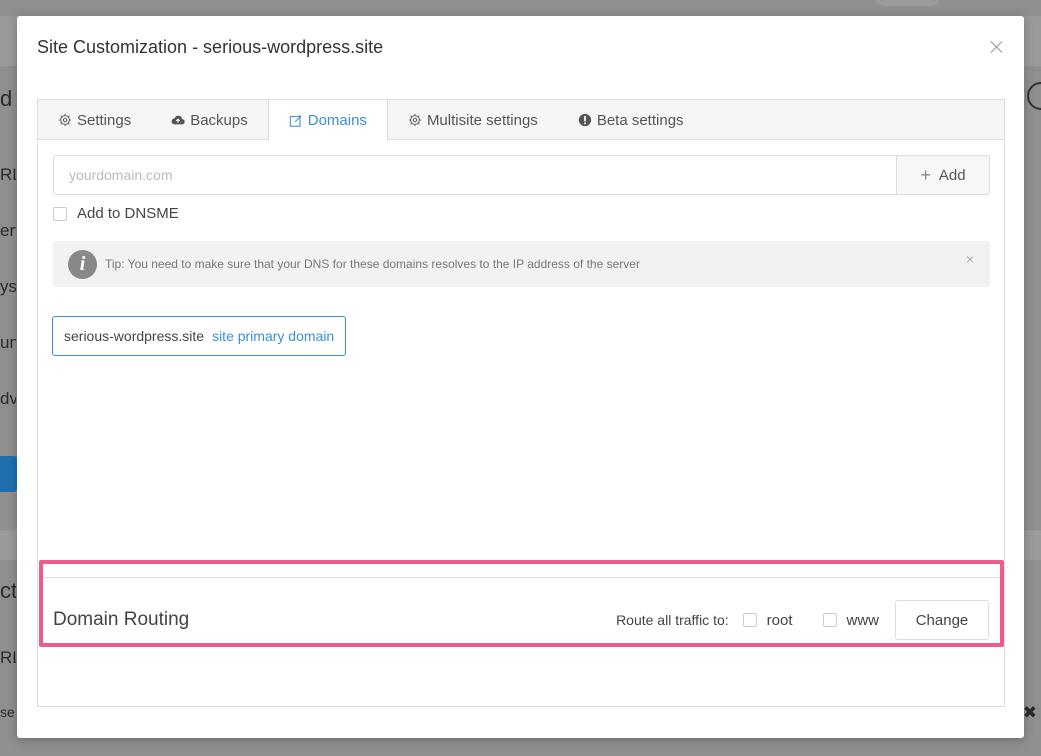 The height and width of the screenshot is (756, 1041). What do you see at coordinates (134, 336) in the screenshot?
I see `domain-name: serious-wordpress.site` at bounding box center [134, 336].